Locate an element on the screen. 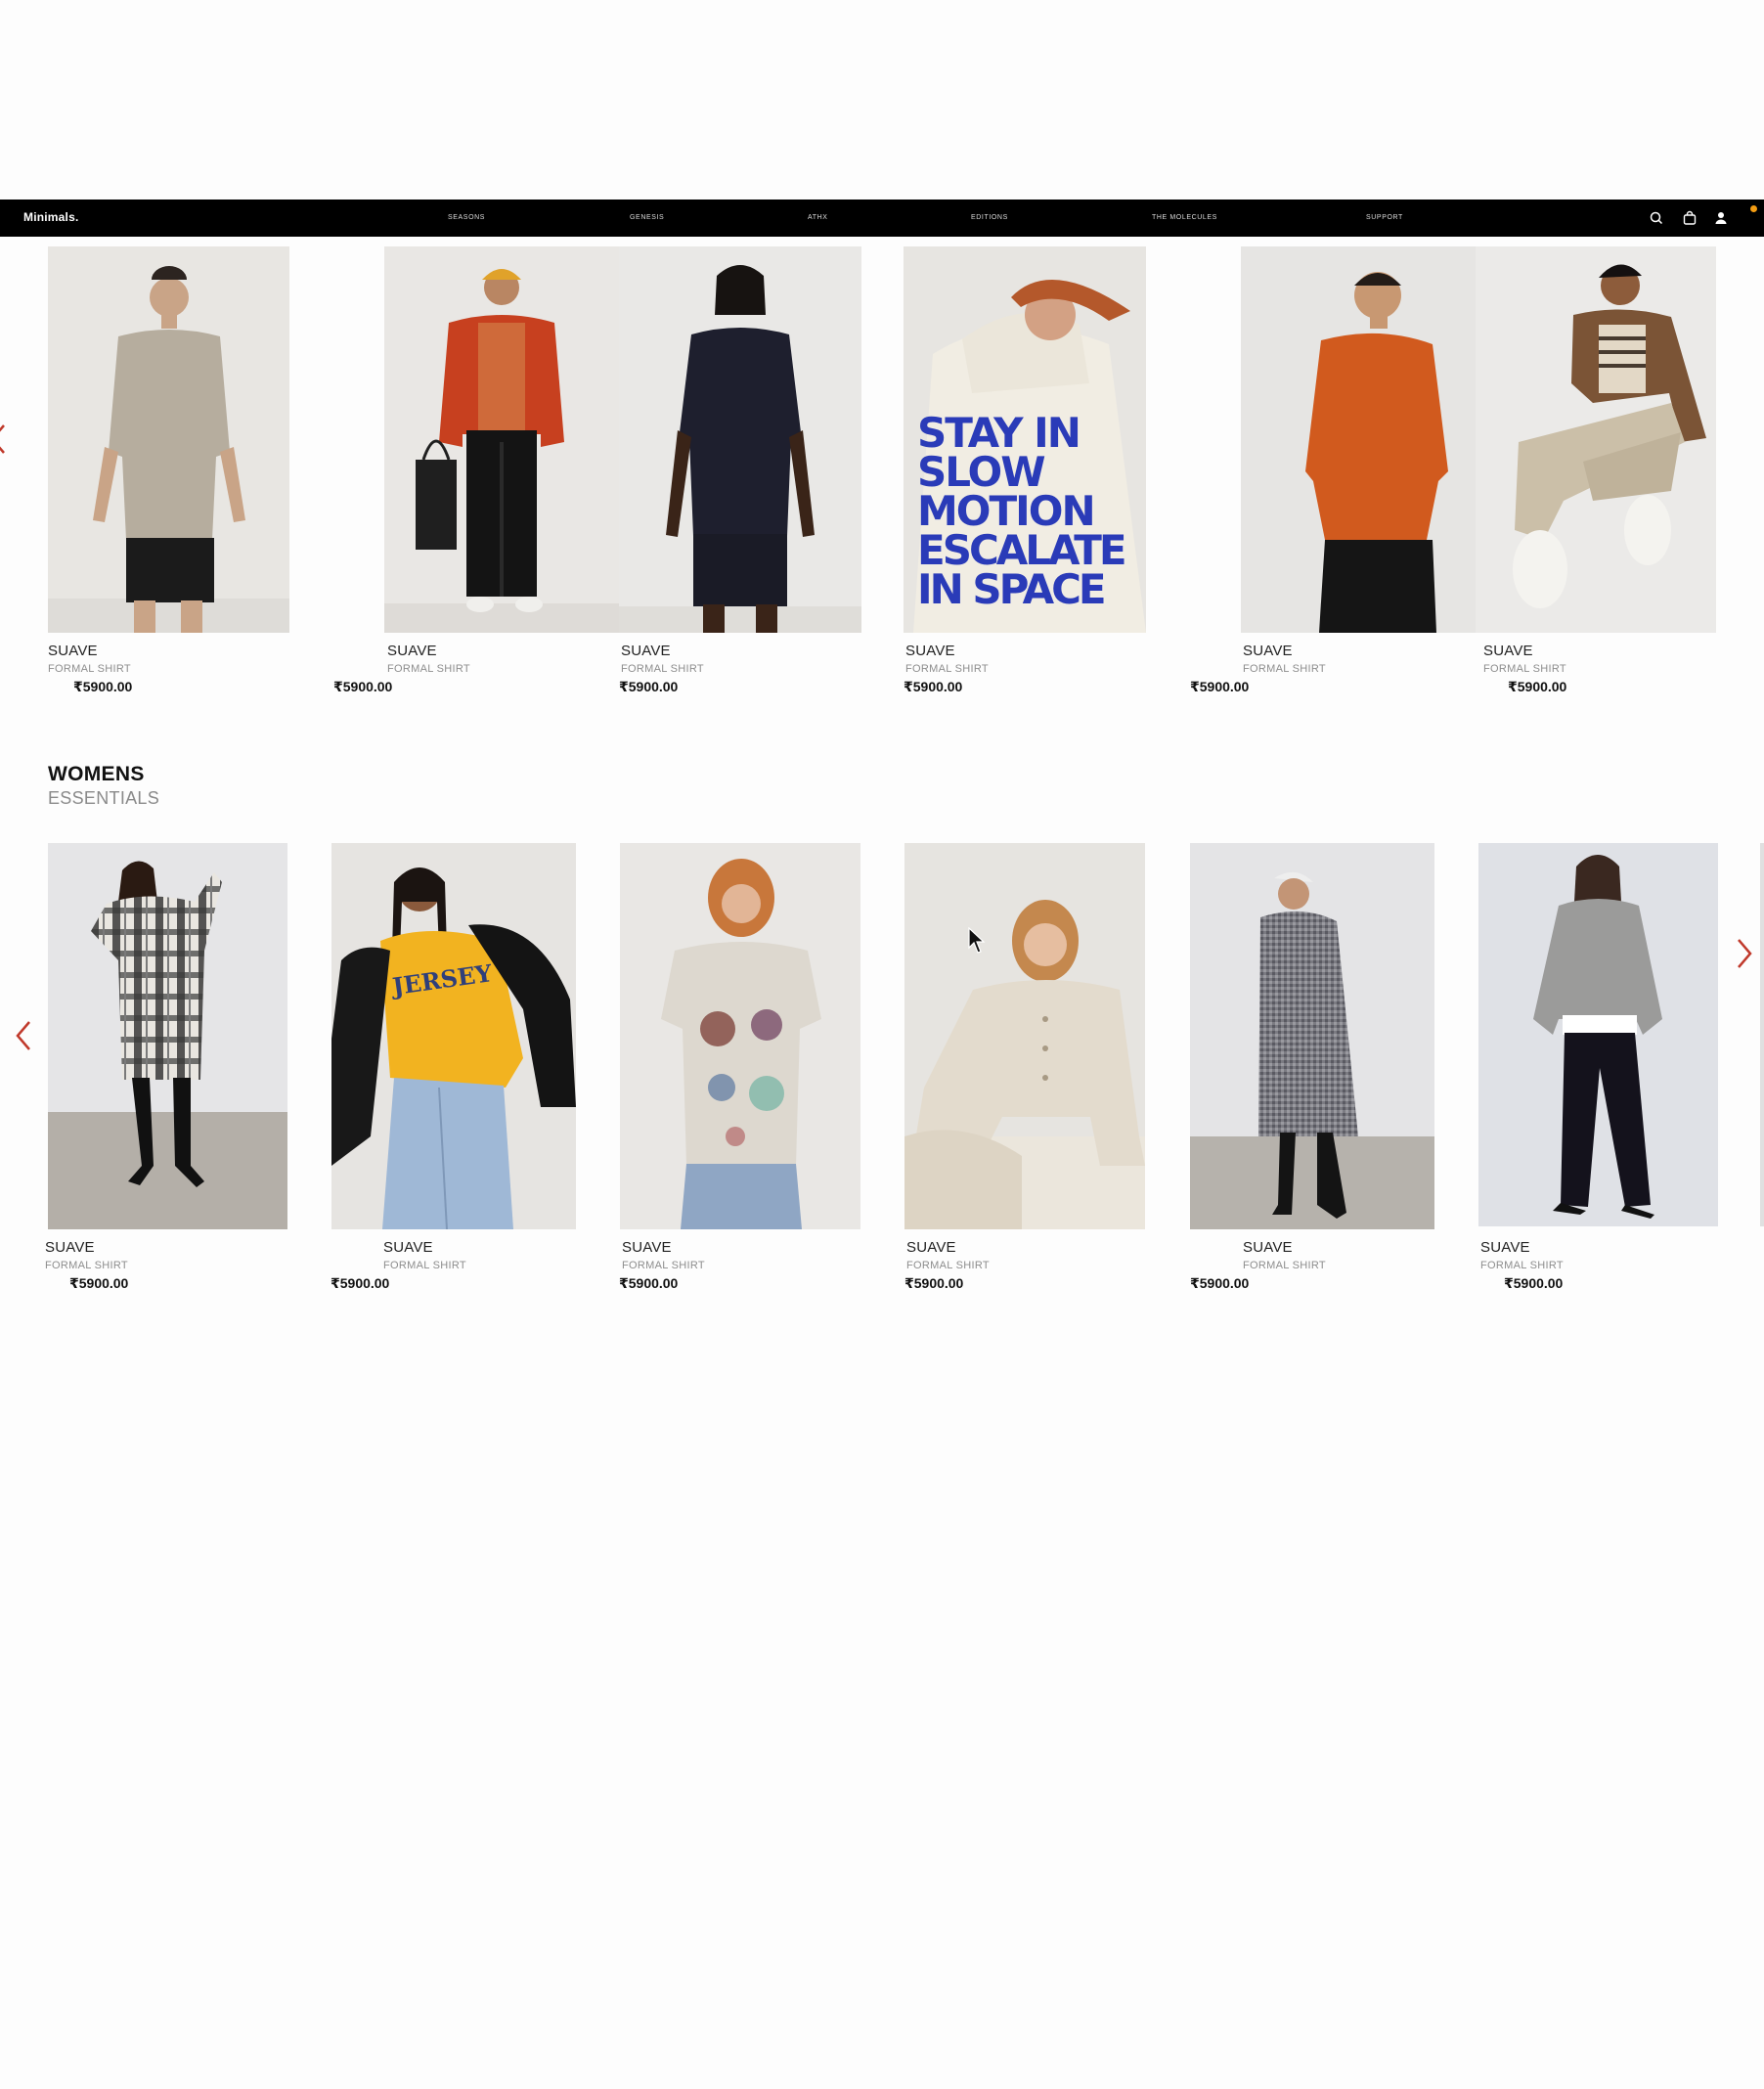  notification-dot is located at coordinates (1753, 209).